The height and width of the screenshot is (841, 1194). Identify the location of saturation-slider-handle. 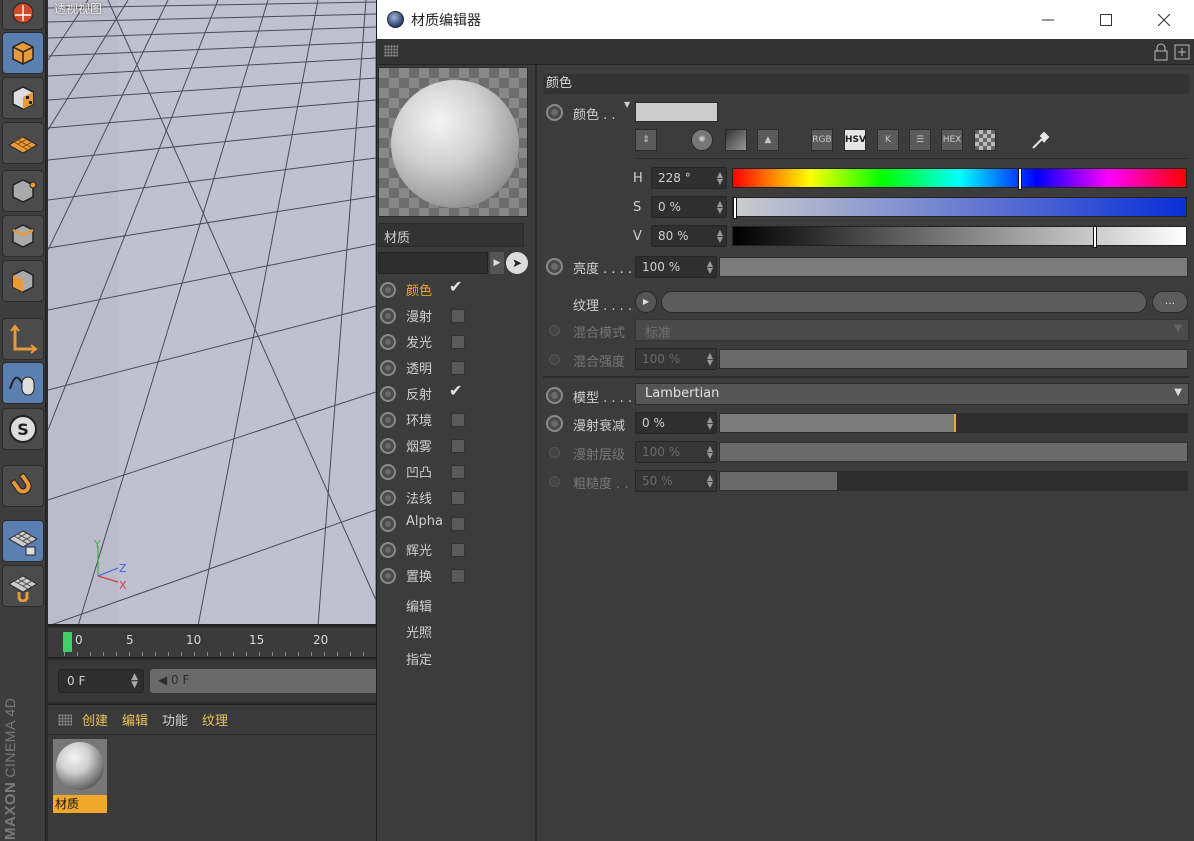
(734, 208).